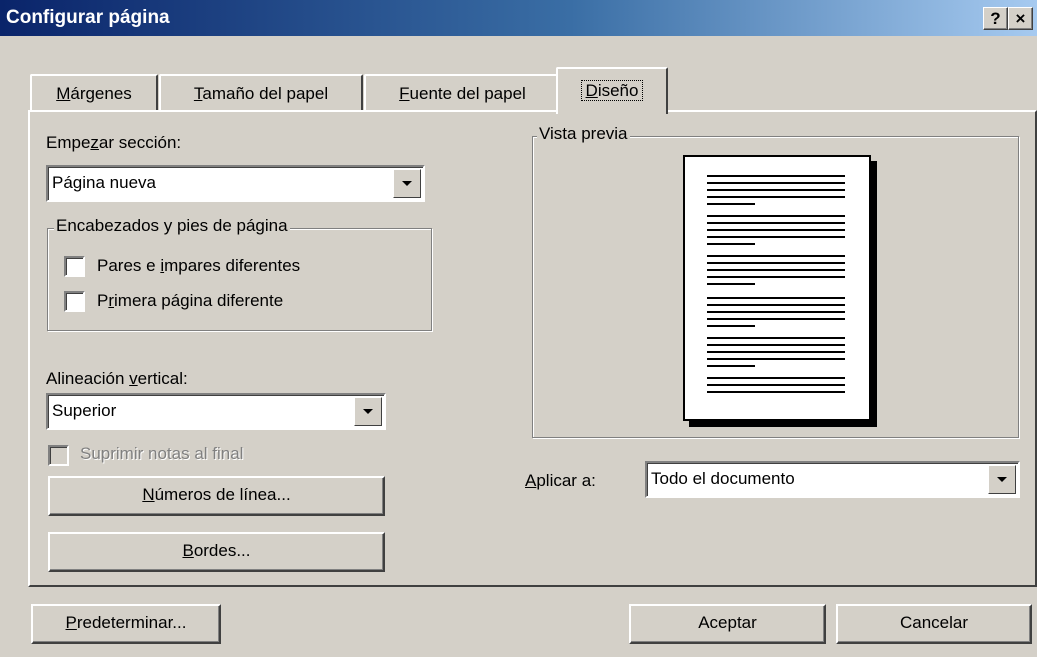  What do you see at coordinates (934, 624) in the screenshot?
I see `cancel-button: Cancelar` at bounding box center [934, 624].